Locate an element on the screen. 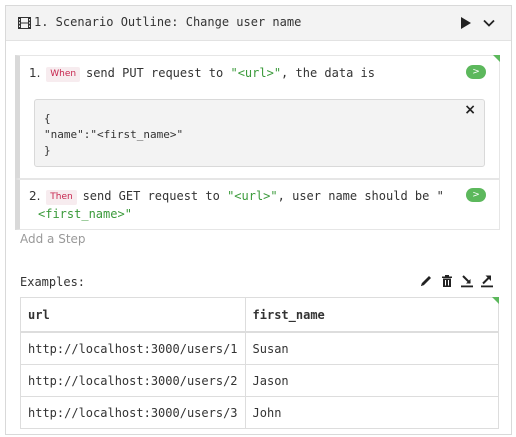  scenario-header: 1. Scenario Outline: Change user name is located at coordinates (258, 23).